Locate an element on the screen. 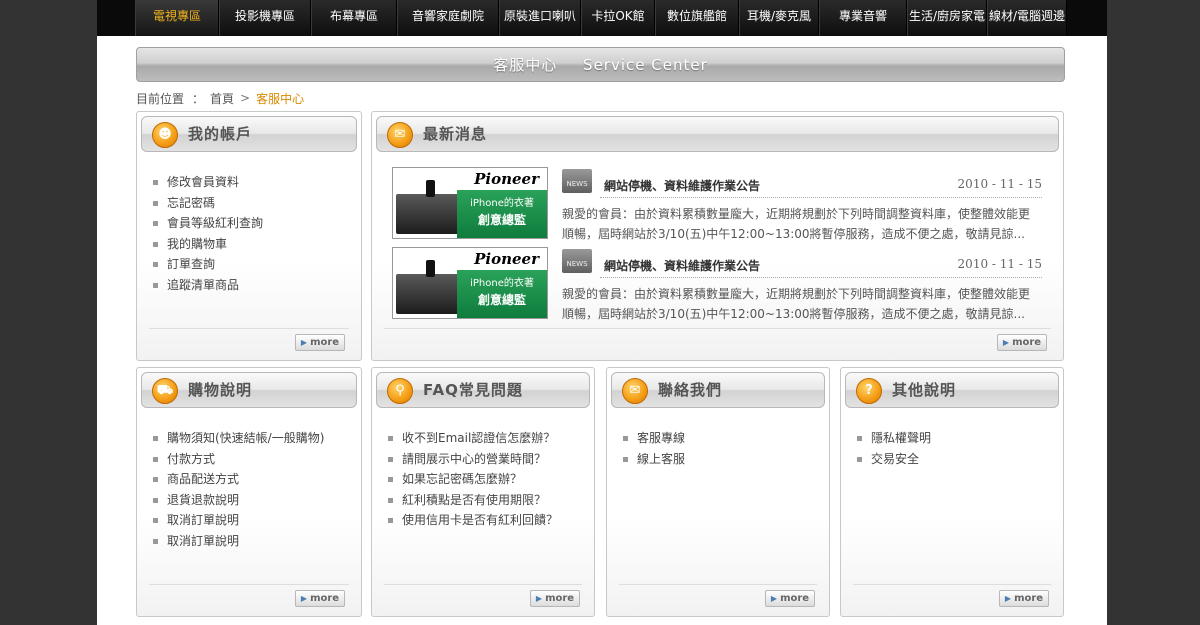 This screenshot has height=625, width=1200. contact-panel: ✉ 聯絡我們 客服專線 線上客服 ▶ more is located at coordinates (718, 492).